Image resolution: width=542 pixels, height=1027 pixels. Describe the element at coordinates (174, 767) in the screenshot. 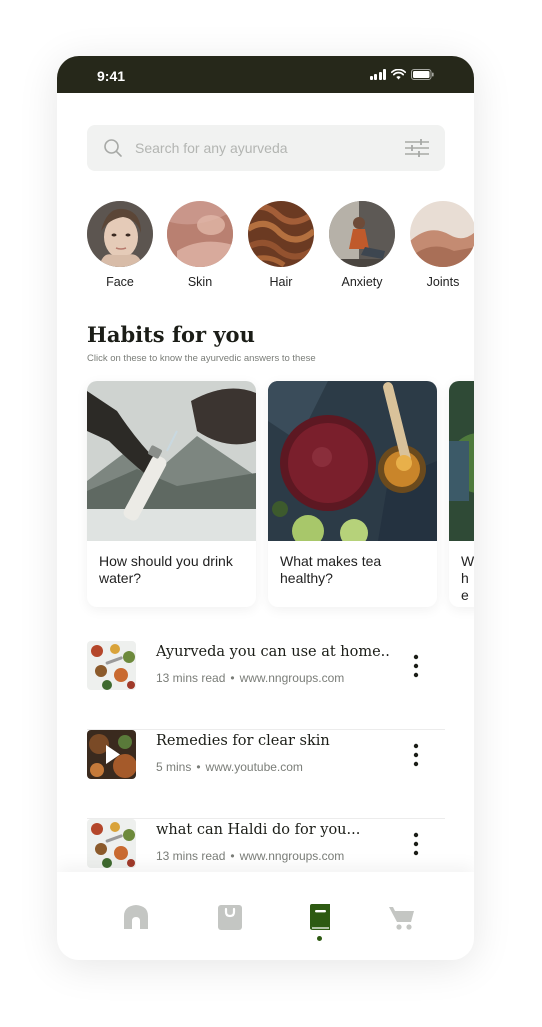

I see `article-duration: 5 mins` at that location.